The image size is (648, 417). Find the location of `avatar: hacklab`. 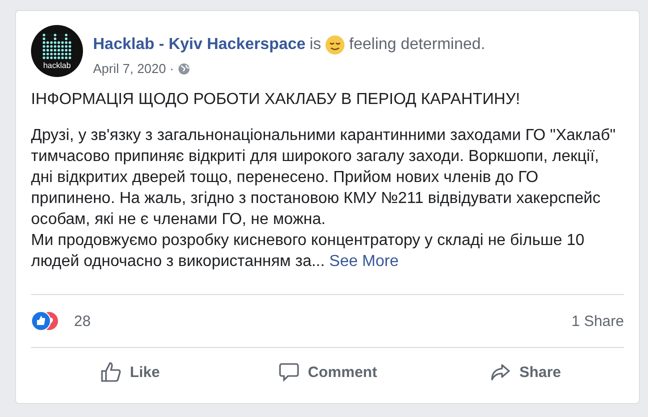

avatar: hacklab is located at coordinates (57, 51).